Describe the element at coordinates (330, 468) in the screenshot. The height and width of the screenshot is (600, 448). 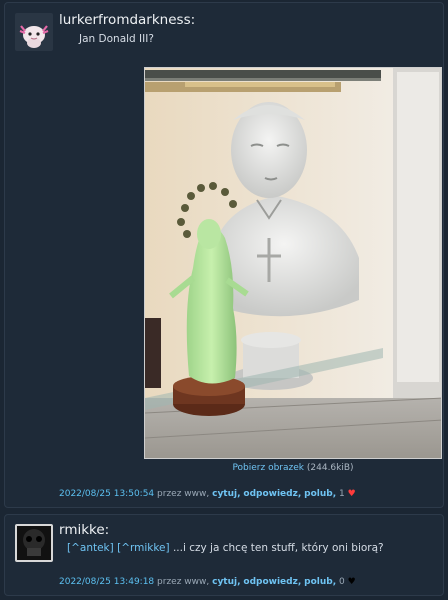
I see `image-size: (244.6kiB)` at that location.